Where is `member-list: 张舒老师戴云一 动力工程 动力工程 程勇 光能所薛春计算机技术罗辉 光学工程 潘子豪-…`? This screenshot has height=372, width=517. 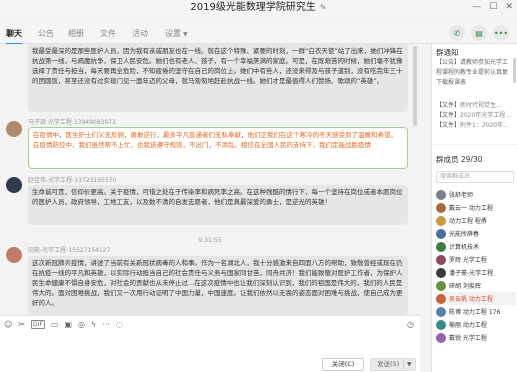 member-list: 张舒老师戴云一 动力工程 动力工程 程勇 光能所薛春计算机技术罗辉 光学工程 潘子豪-… is located at coordinates (476, 266).